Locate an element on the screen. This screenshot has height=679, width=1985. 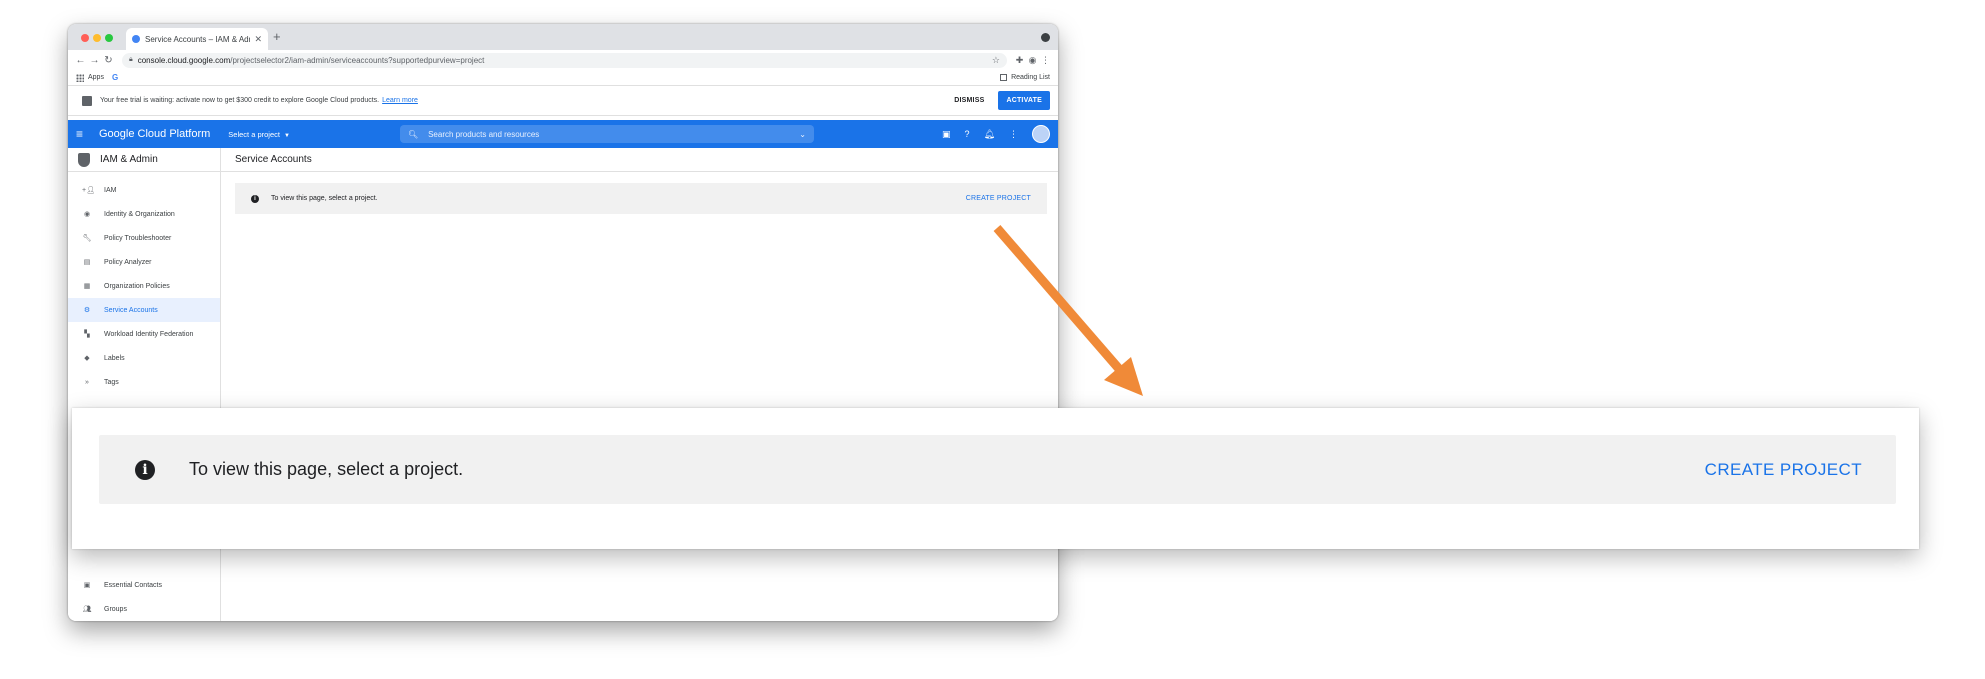
project-selector-label: Select a project is located at coordinates (254, 134).